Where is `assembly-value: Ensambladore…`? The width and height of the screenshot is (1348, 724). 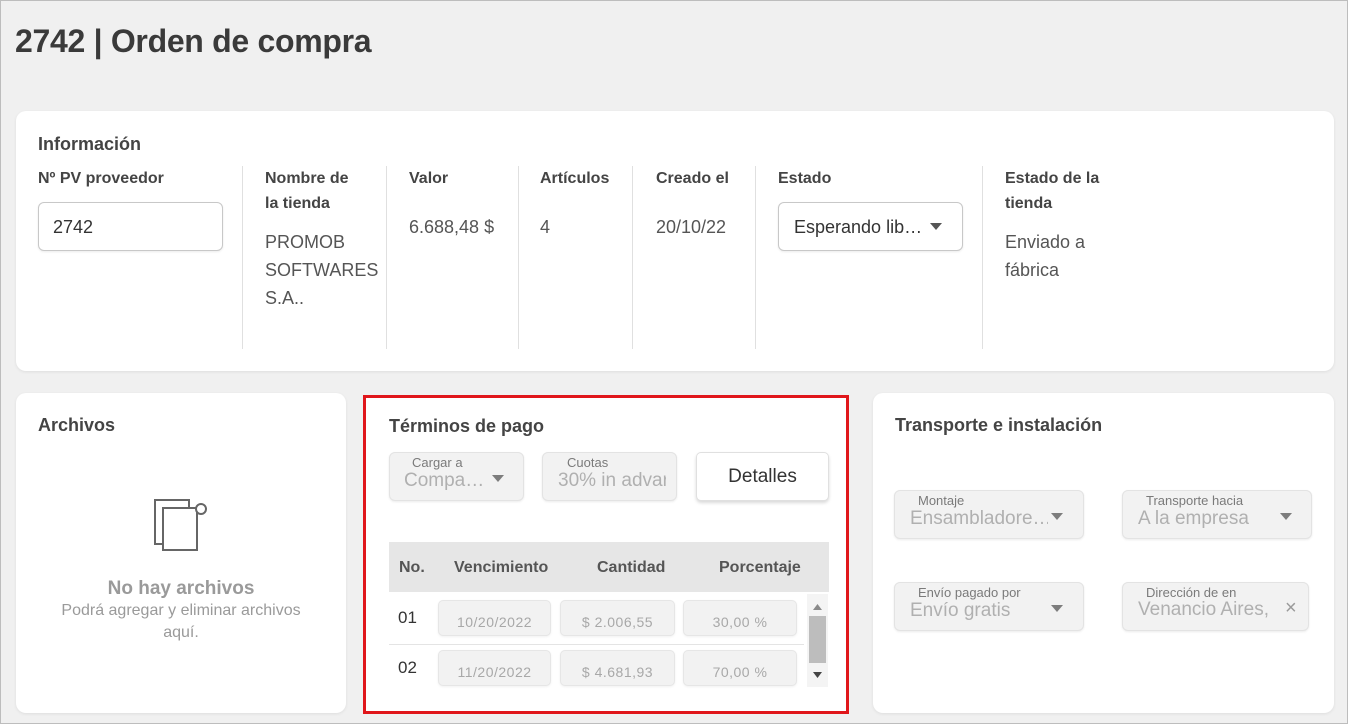
assembly-value: Ensambladore… is located at coordinates (979, 518).